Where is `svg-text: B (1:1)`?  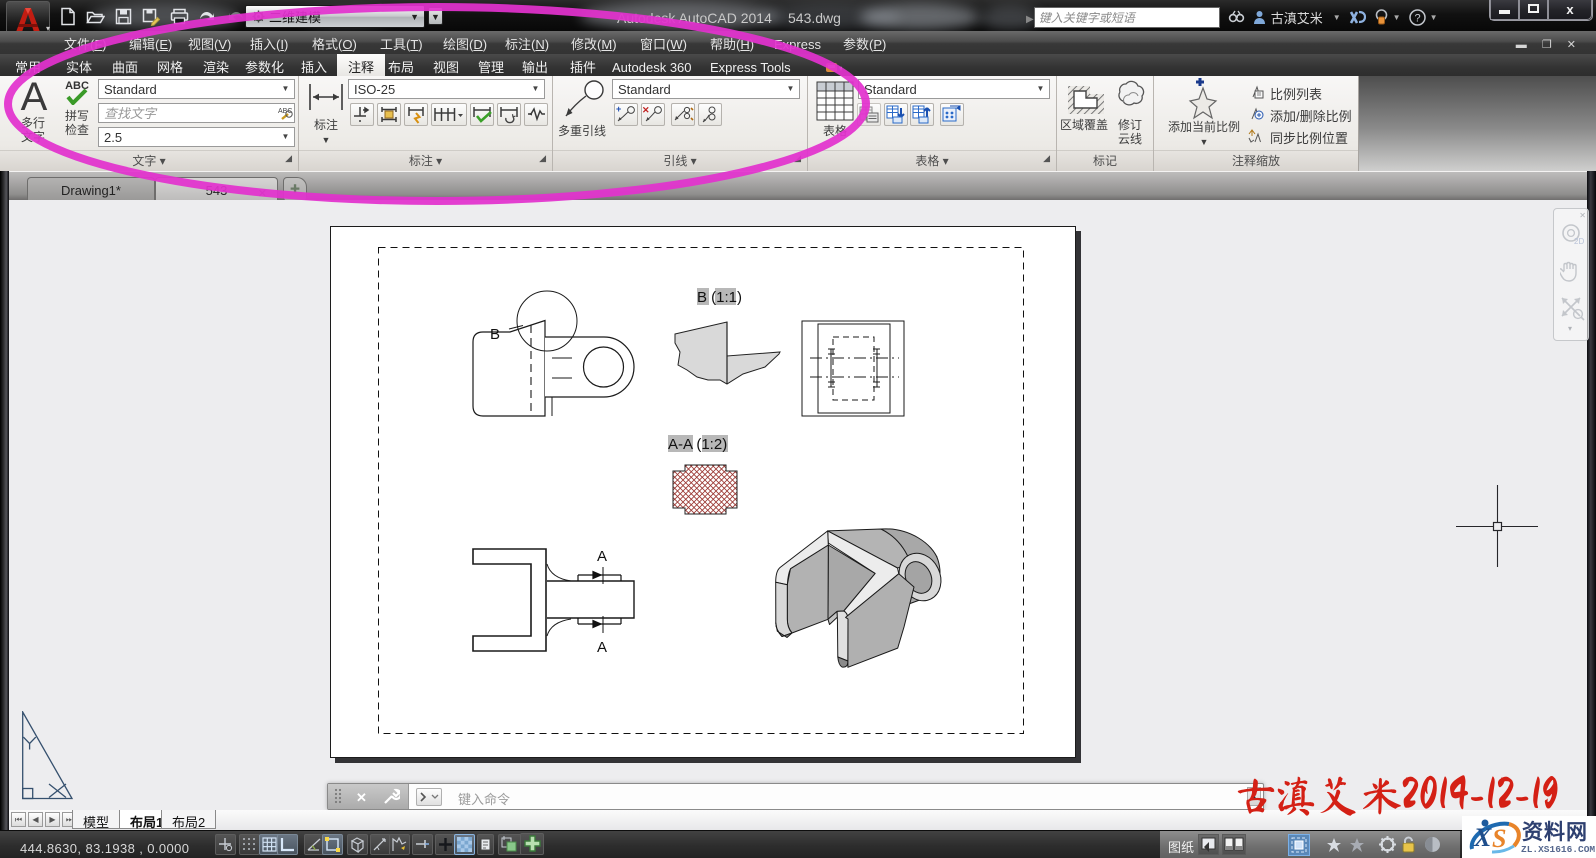
svg-text: B (1:1) is located at coordinates (719, 297).